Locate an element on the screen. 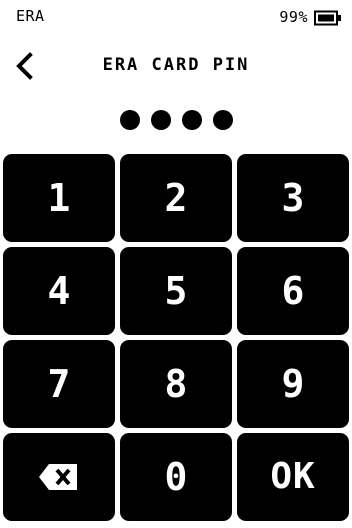 The height and width of the screenshot is (528, 352). key-label: 4 is located at coordinates (59, 291).